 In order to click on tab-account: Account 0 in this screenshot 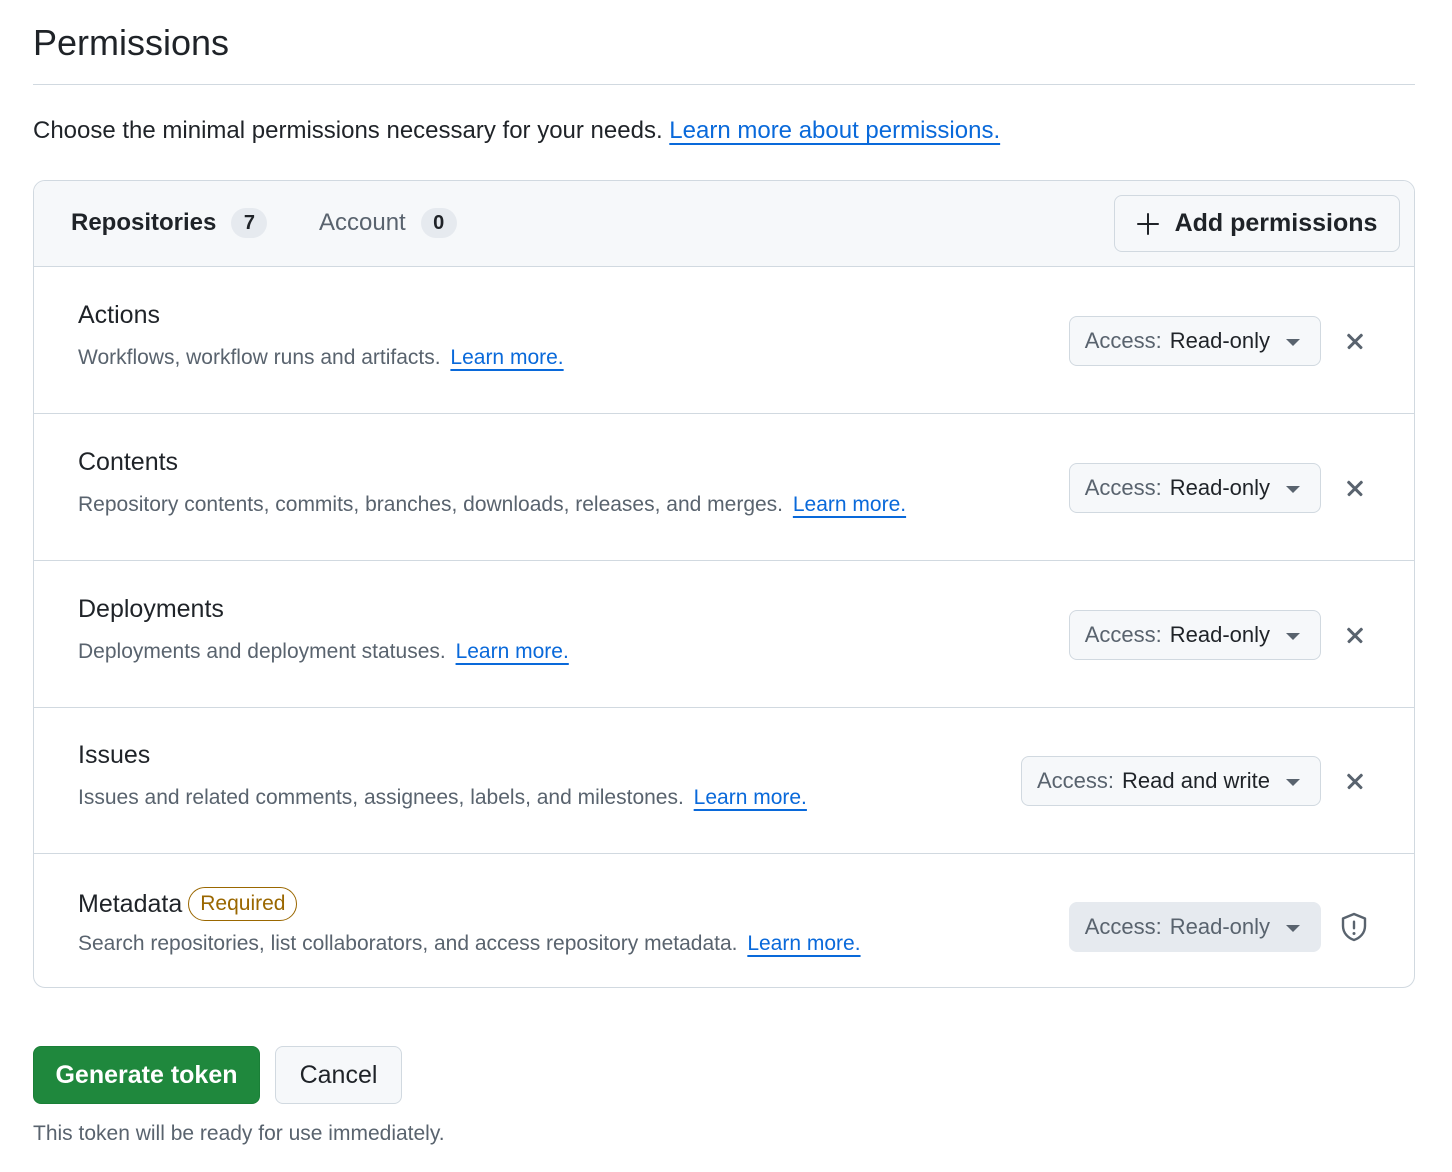, I will do `click(388, 223)`.